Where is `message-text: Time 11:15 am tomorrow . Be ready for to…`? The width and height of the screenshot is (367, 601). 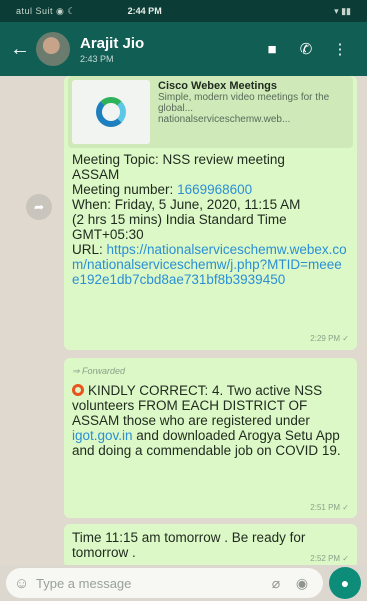 message-text: Time 11:15 am tomorrow . Be ready for to… is located at coordinates (189, 545).